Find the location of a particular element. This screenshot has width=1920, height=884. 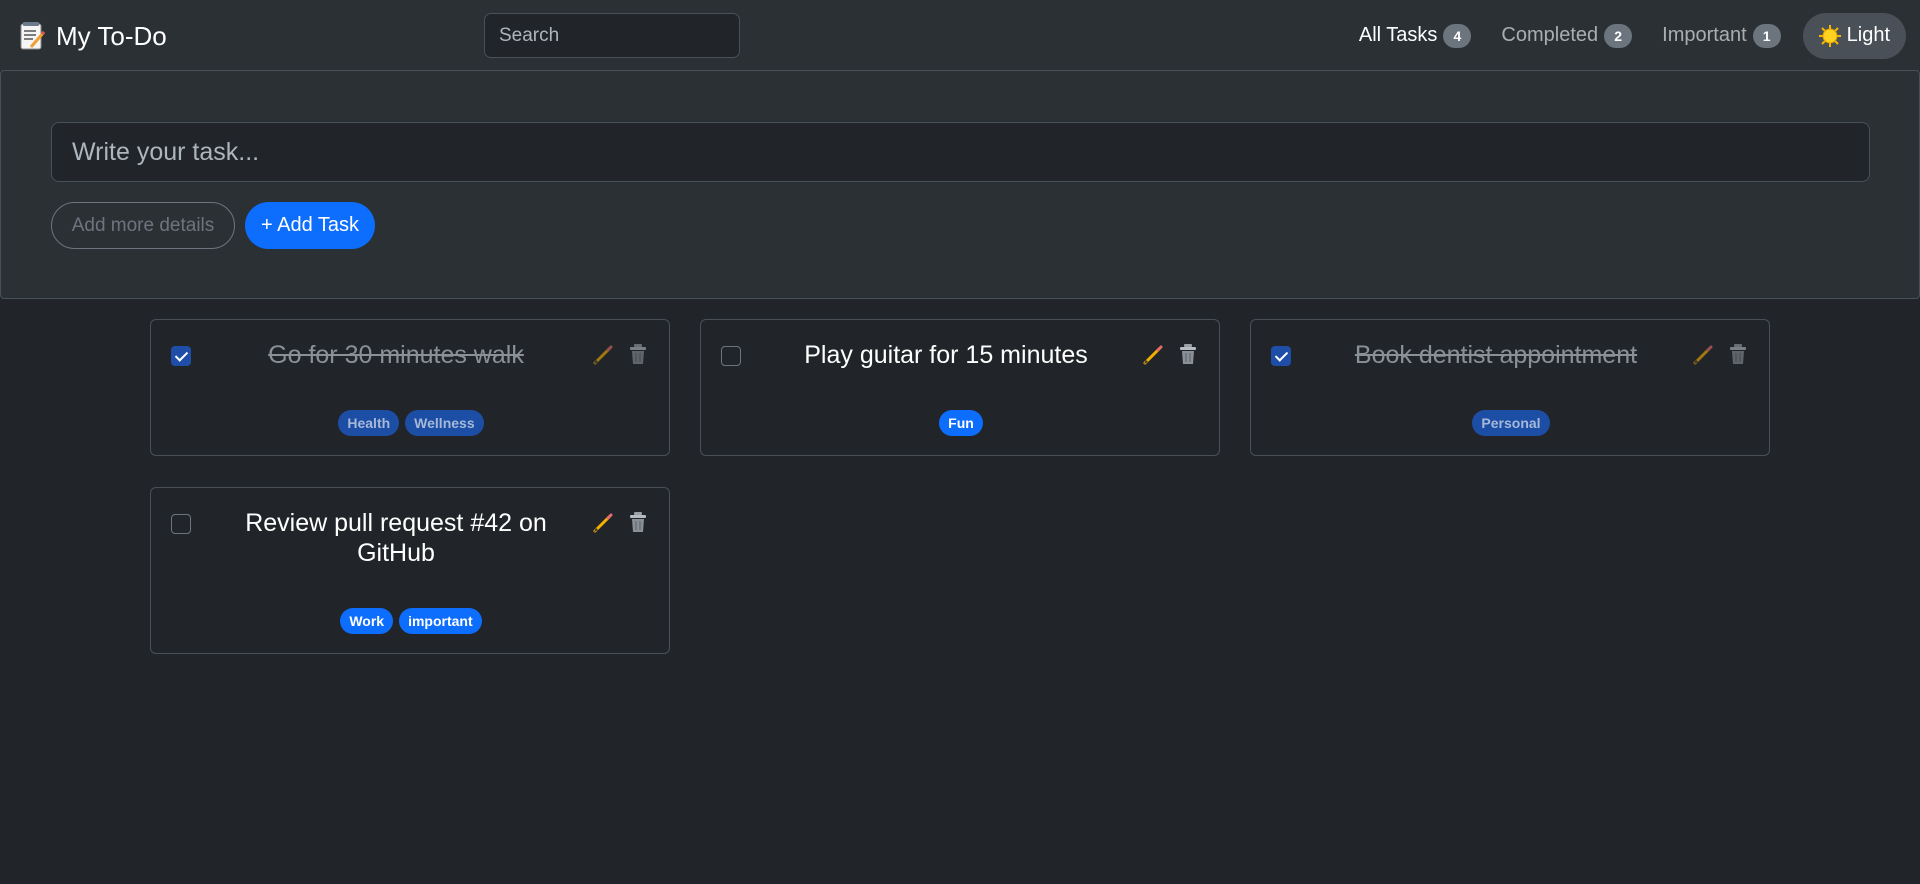

search-input is located at coordinates (612, 35).